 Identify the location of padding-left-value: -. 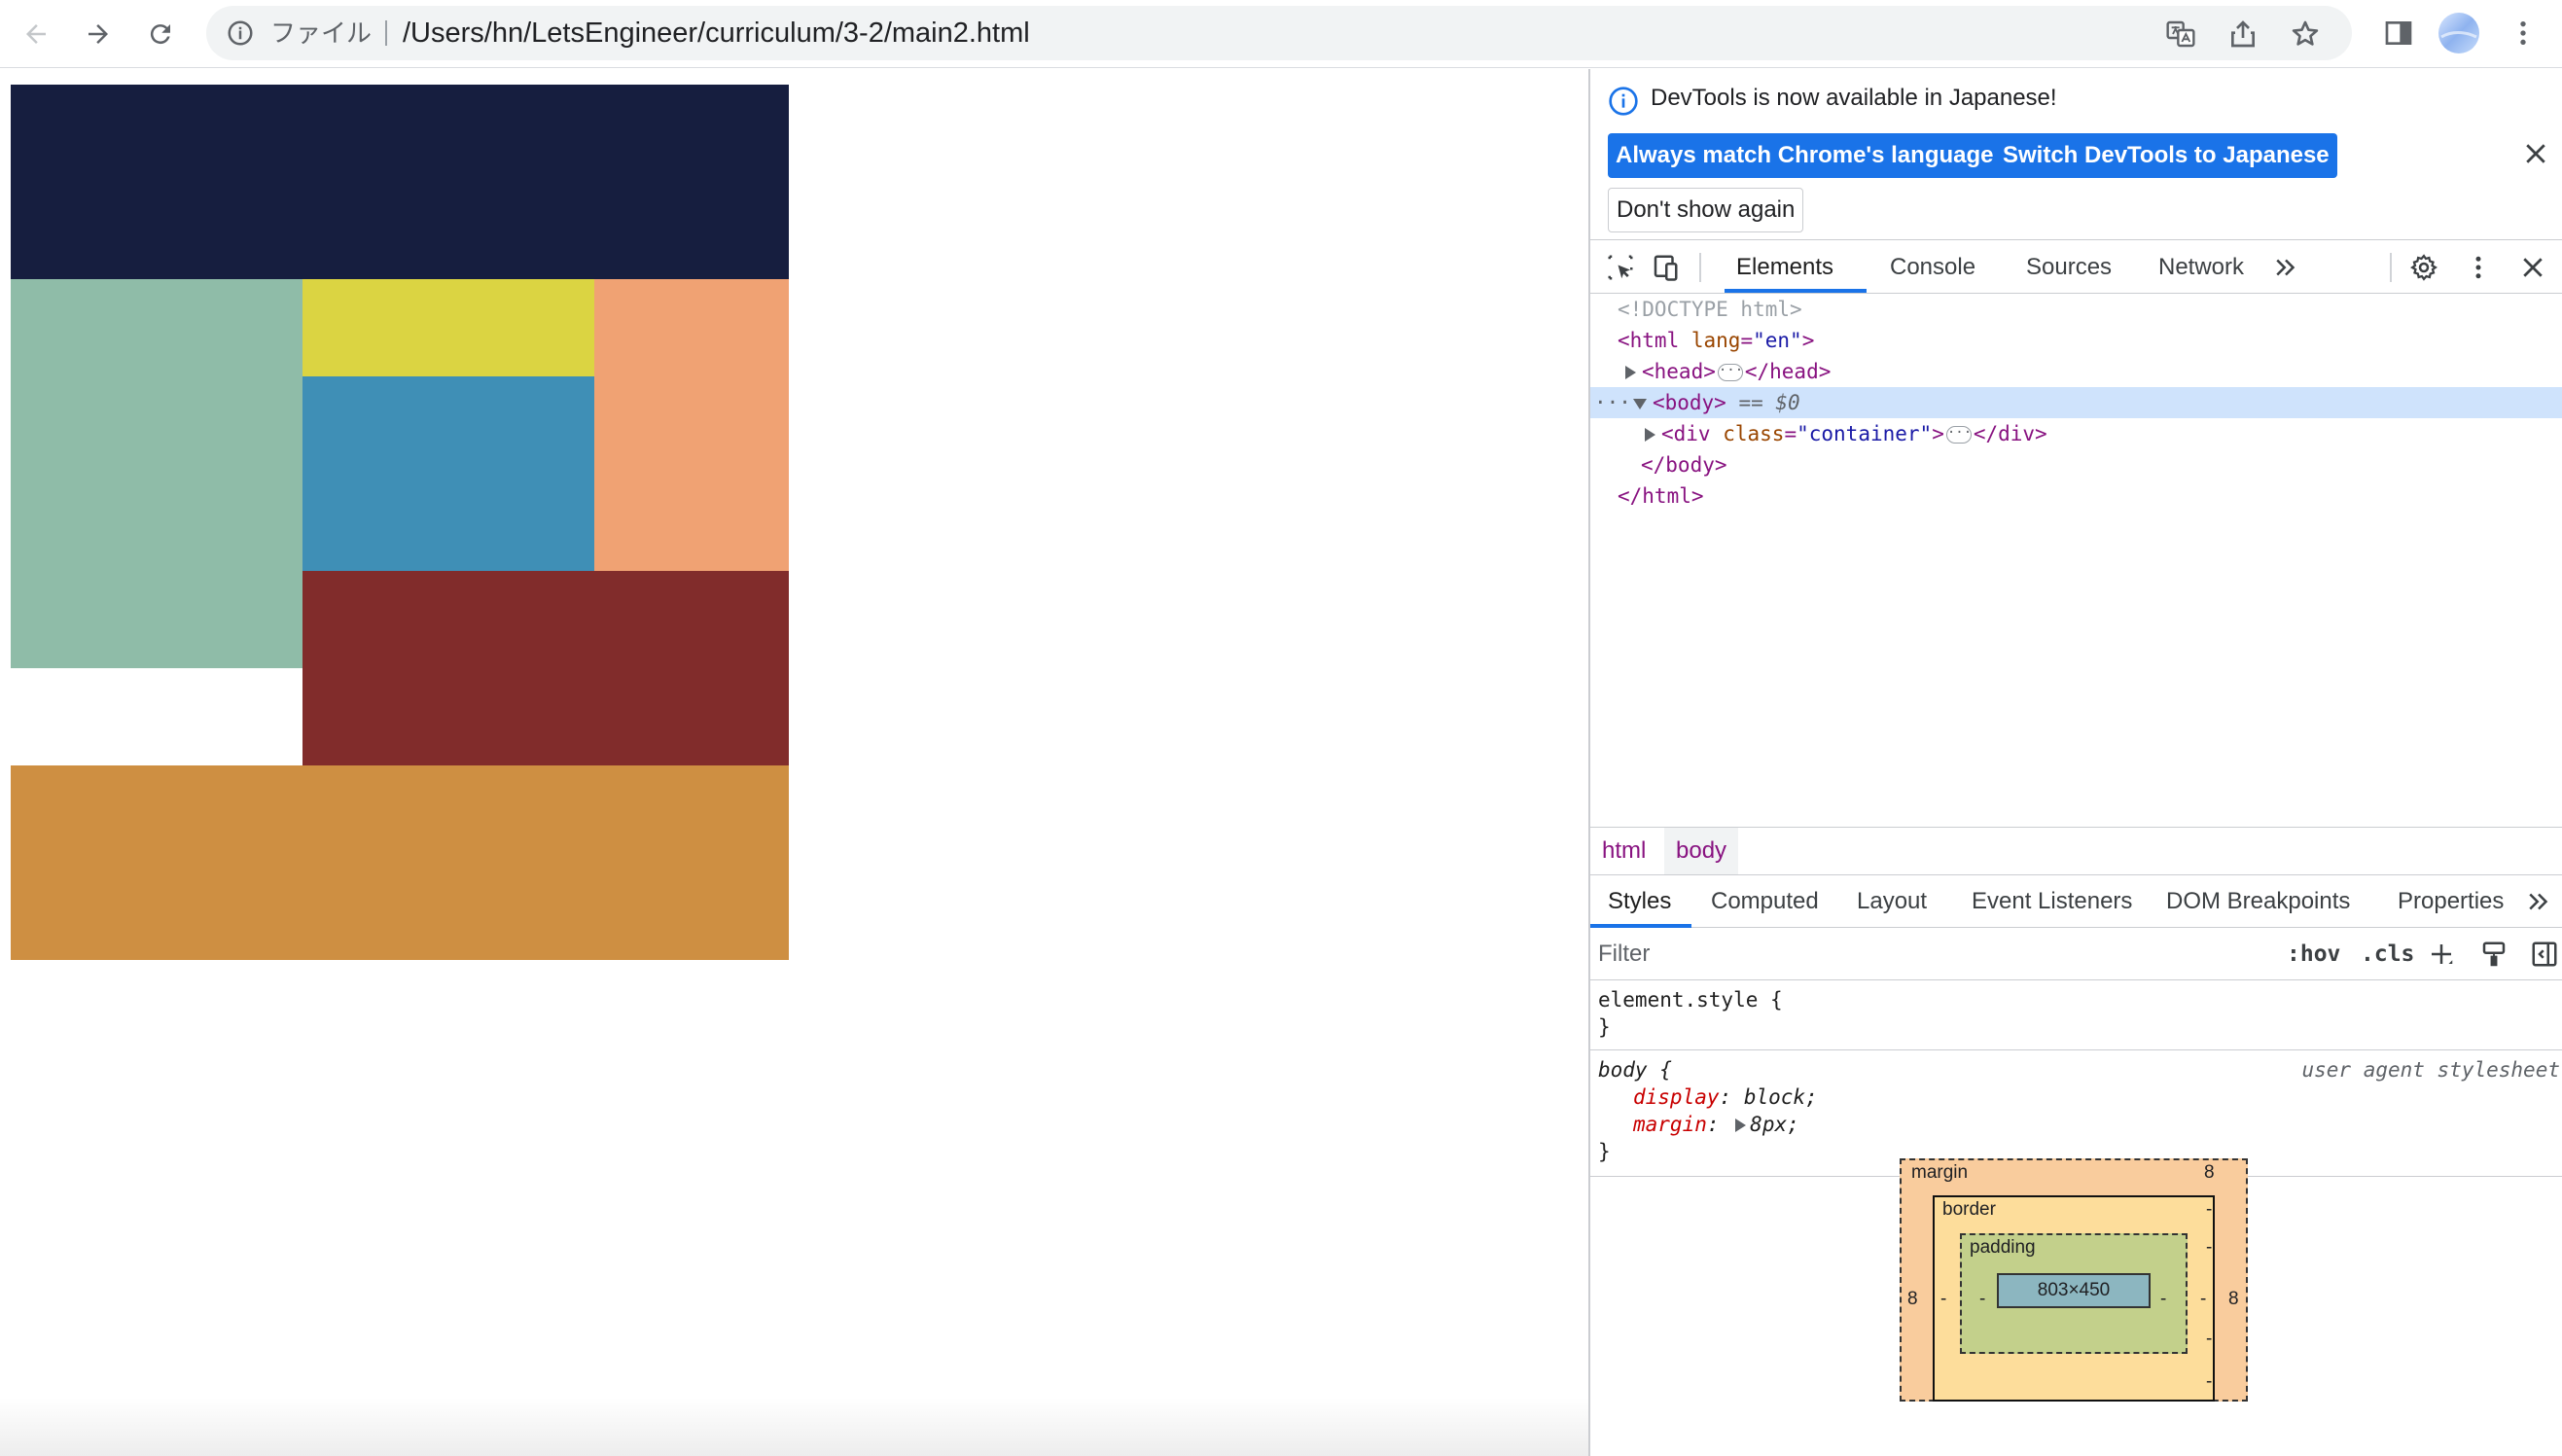
(1982, 1299).